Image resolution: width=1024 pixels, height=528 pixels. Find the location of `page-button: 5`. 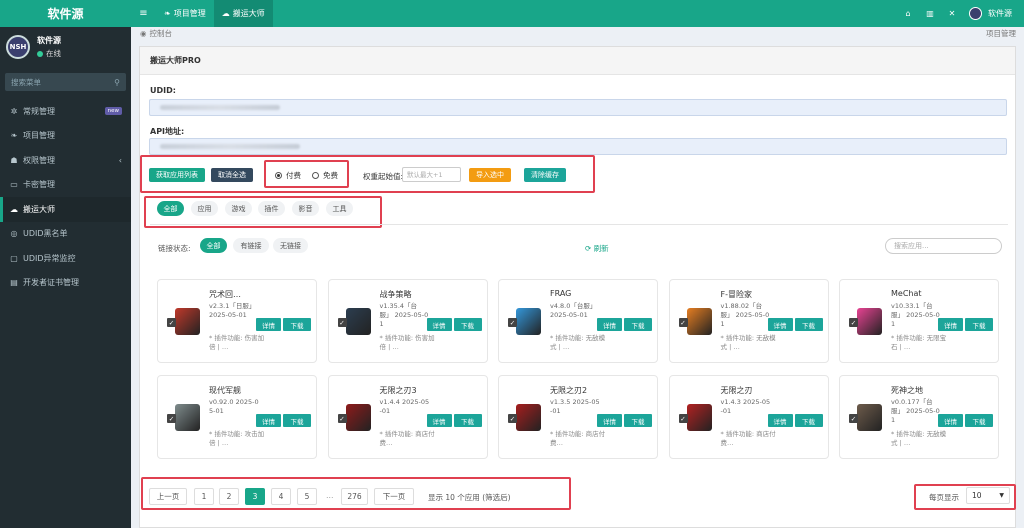

page-button: 5 is located at coordinates (307, 496).